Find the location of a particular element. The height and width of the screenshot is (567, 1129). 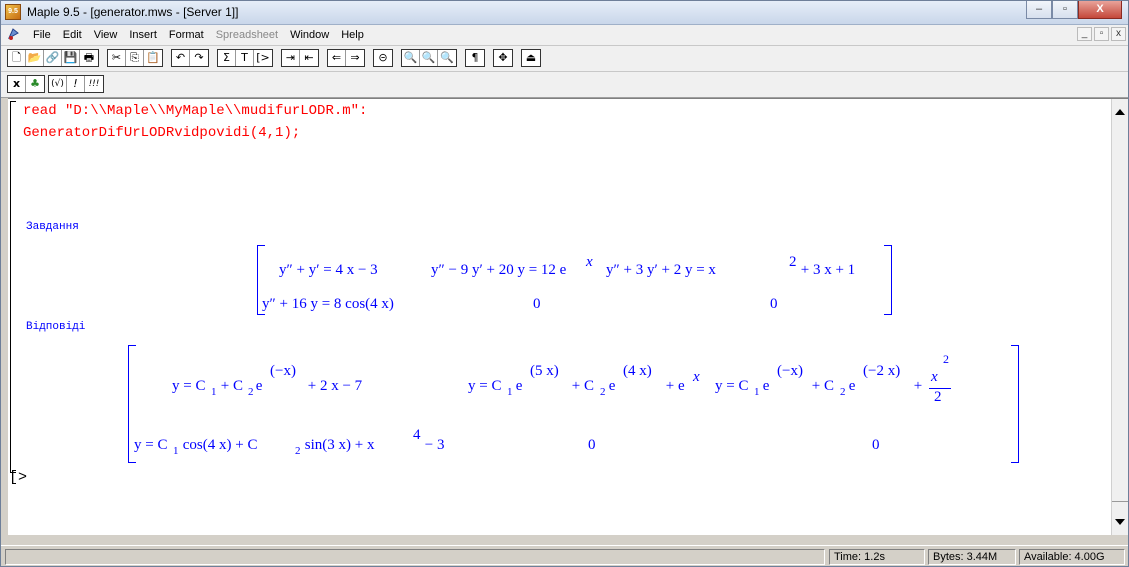

task-1: y″ + y′ = 4 x − 3 is located at coordinates (328, 270).